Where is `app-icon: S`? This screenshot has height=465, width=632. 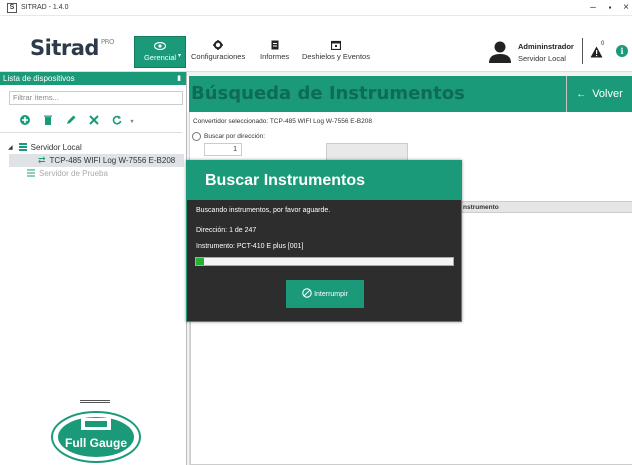 app-icon: S is located at coordinates (12, 7).